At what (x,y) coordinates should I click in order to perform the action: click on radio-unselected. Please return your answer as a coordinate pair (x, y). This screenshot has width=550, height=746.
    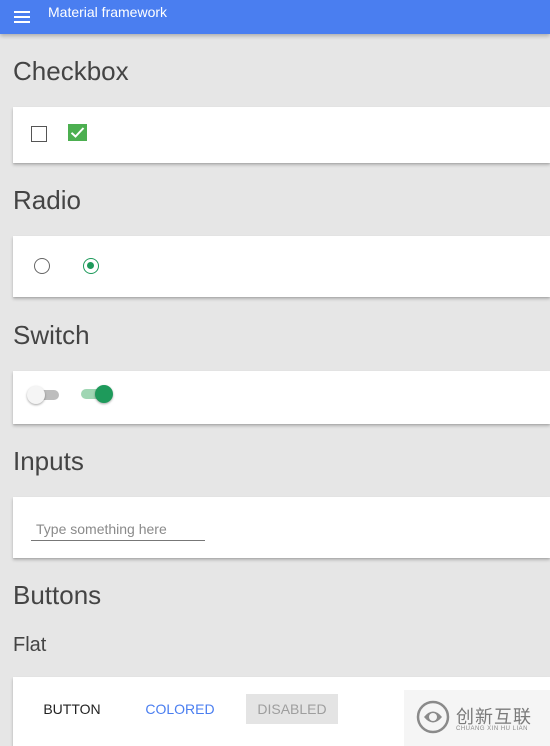
    Looking at the image, I should click on (42, 266).